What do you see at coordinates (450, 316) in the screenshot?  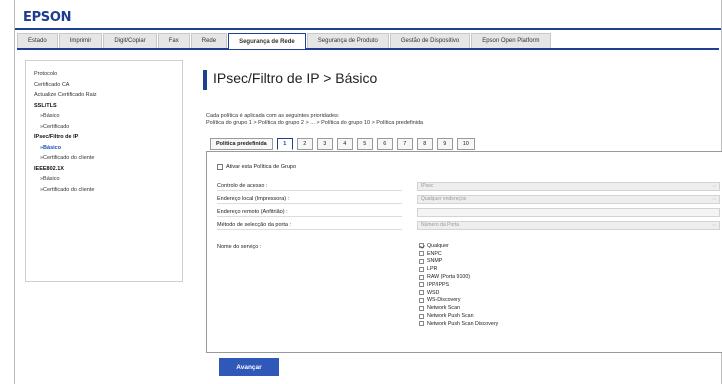 I see `service-label: Network Push Scan` at bounding box center [450, 316].